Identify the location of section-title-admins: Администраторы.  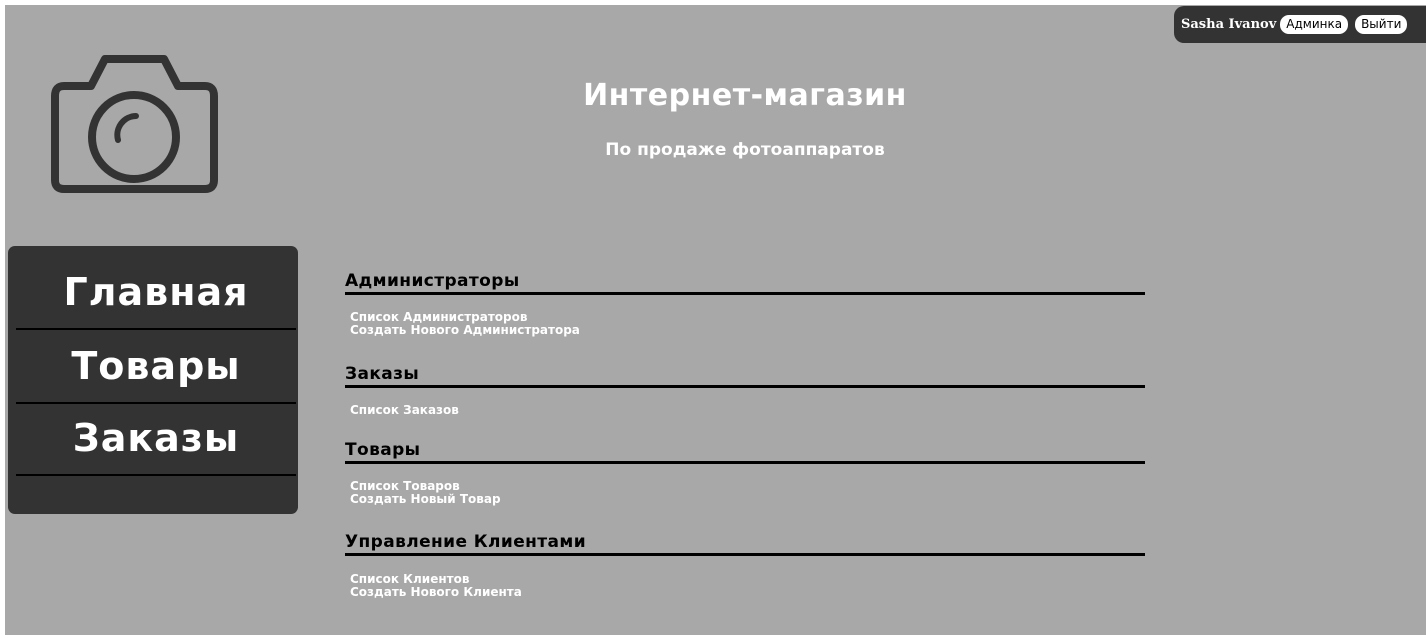
(745, 283).